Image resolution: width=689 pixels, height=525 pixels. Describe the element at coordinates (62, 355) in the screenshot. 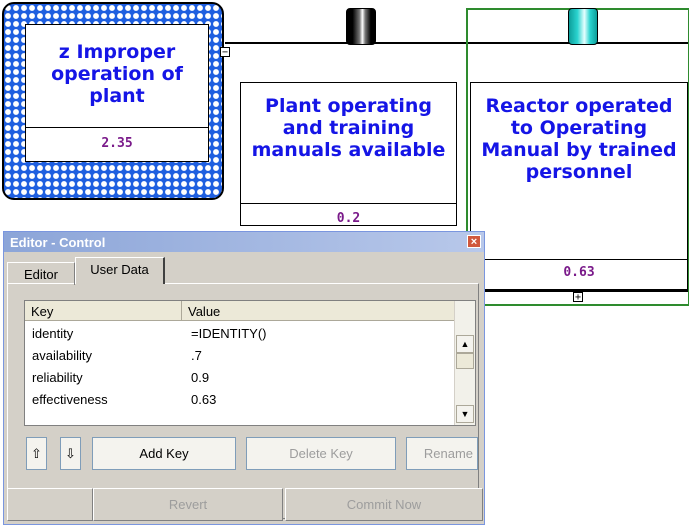

I see `row-key: availability` at that location.